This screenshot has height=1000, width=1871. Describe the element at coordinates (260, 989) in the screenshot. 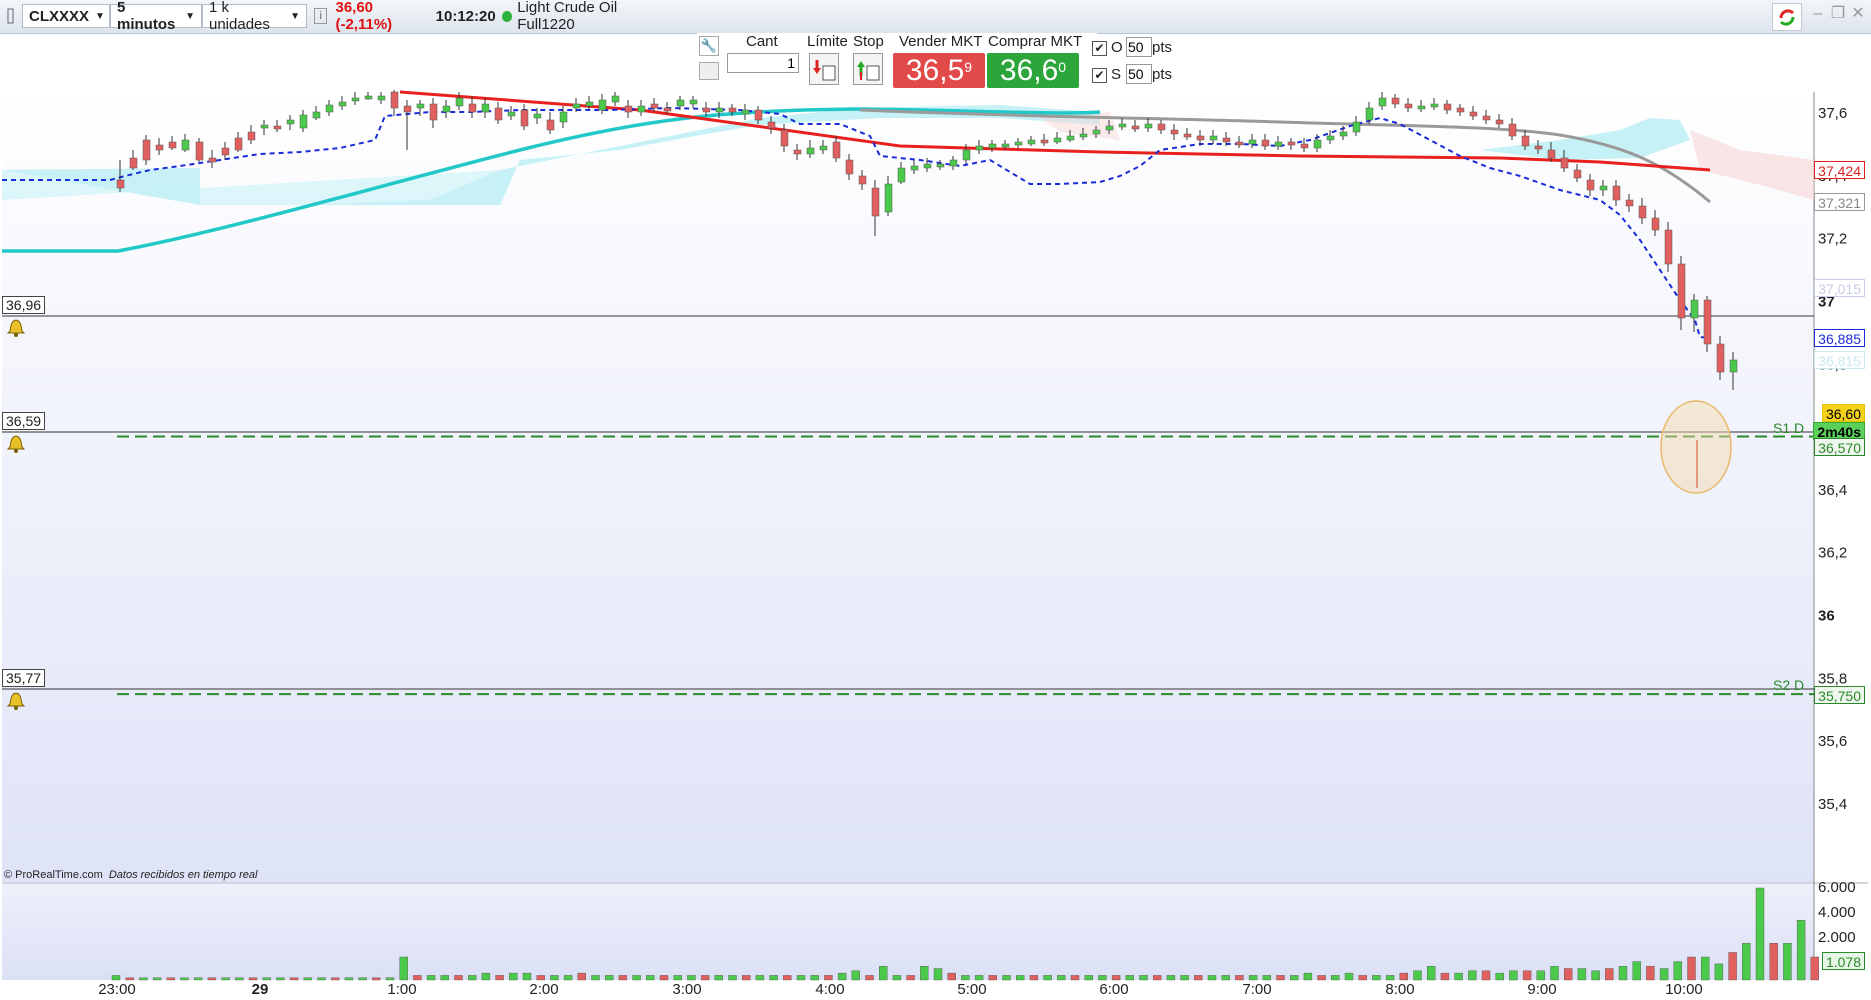

I see `x-tick-label: 29` at that location.